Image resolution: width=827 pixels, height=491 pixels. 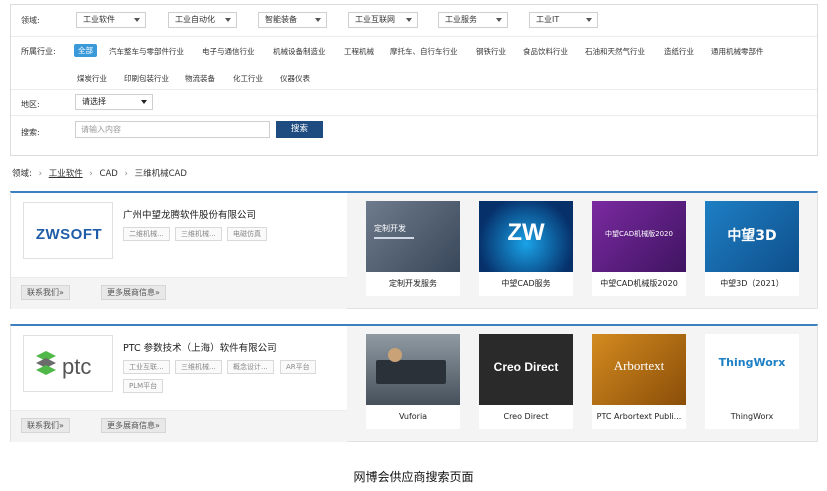 I want to click on product-image-text: 定制开发, so click(x=390, y=228).